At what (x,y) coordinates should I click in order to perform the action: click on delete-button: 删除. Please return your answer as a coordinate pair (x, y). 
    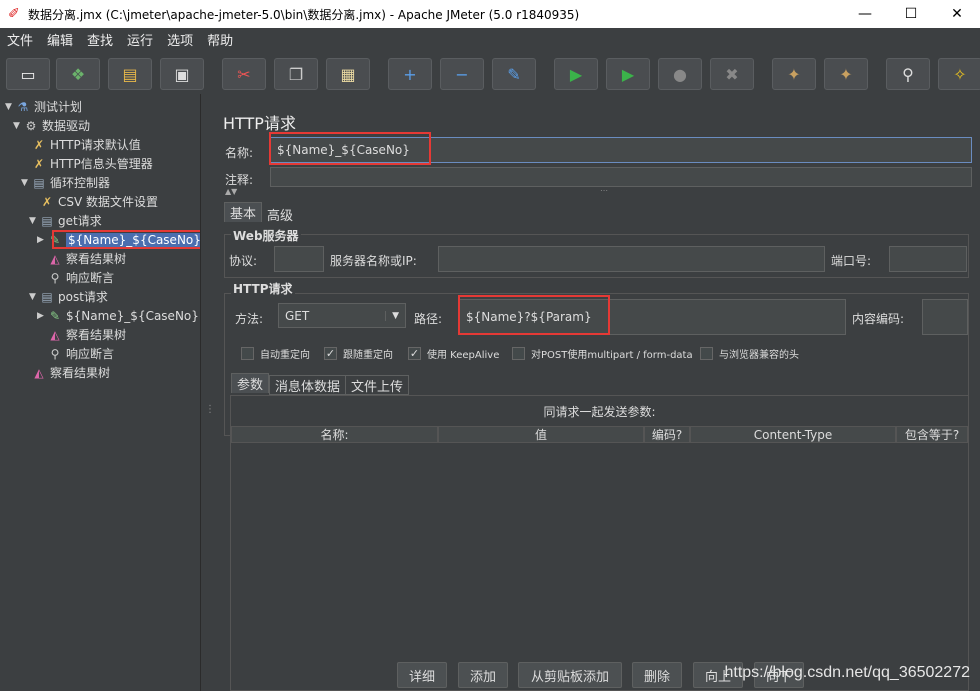
    Looking at the image, I should click on (657, 675).